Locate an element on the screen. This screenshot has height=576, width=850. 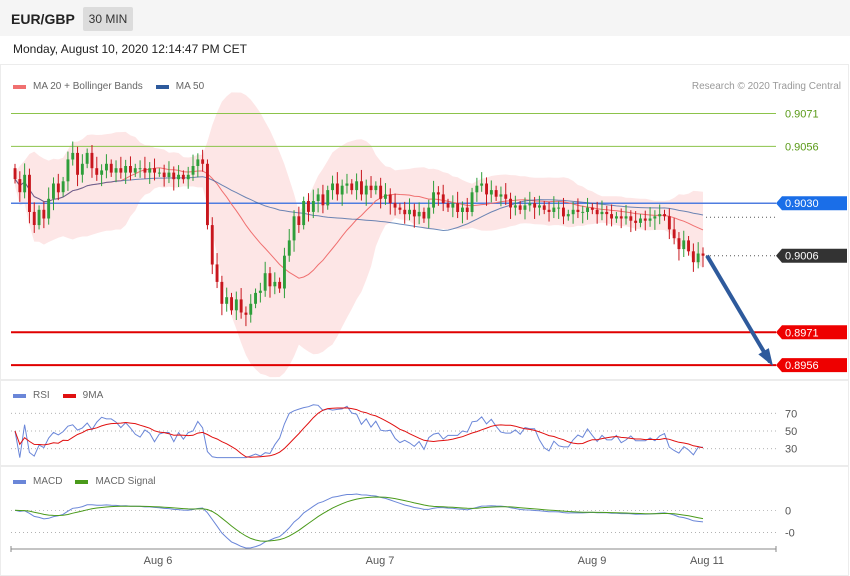
support-level-label: 0.8971 is located at coordinates (802, 333).